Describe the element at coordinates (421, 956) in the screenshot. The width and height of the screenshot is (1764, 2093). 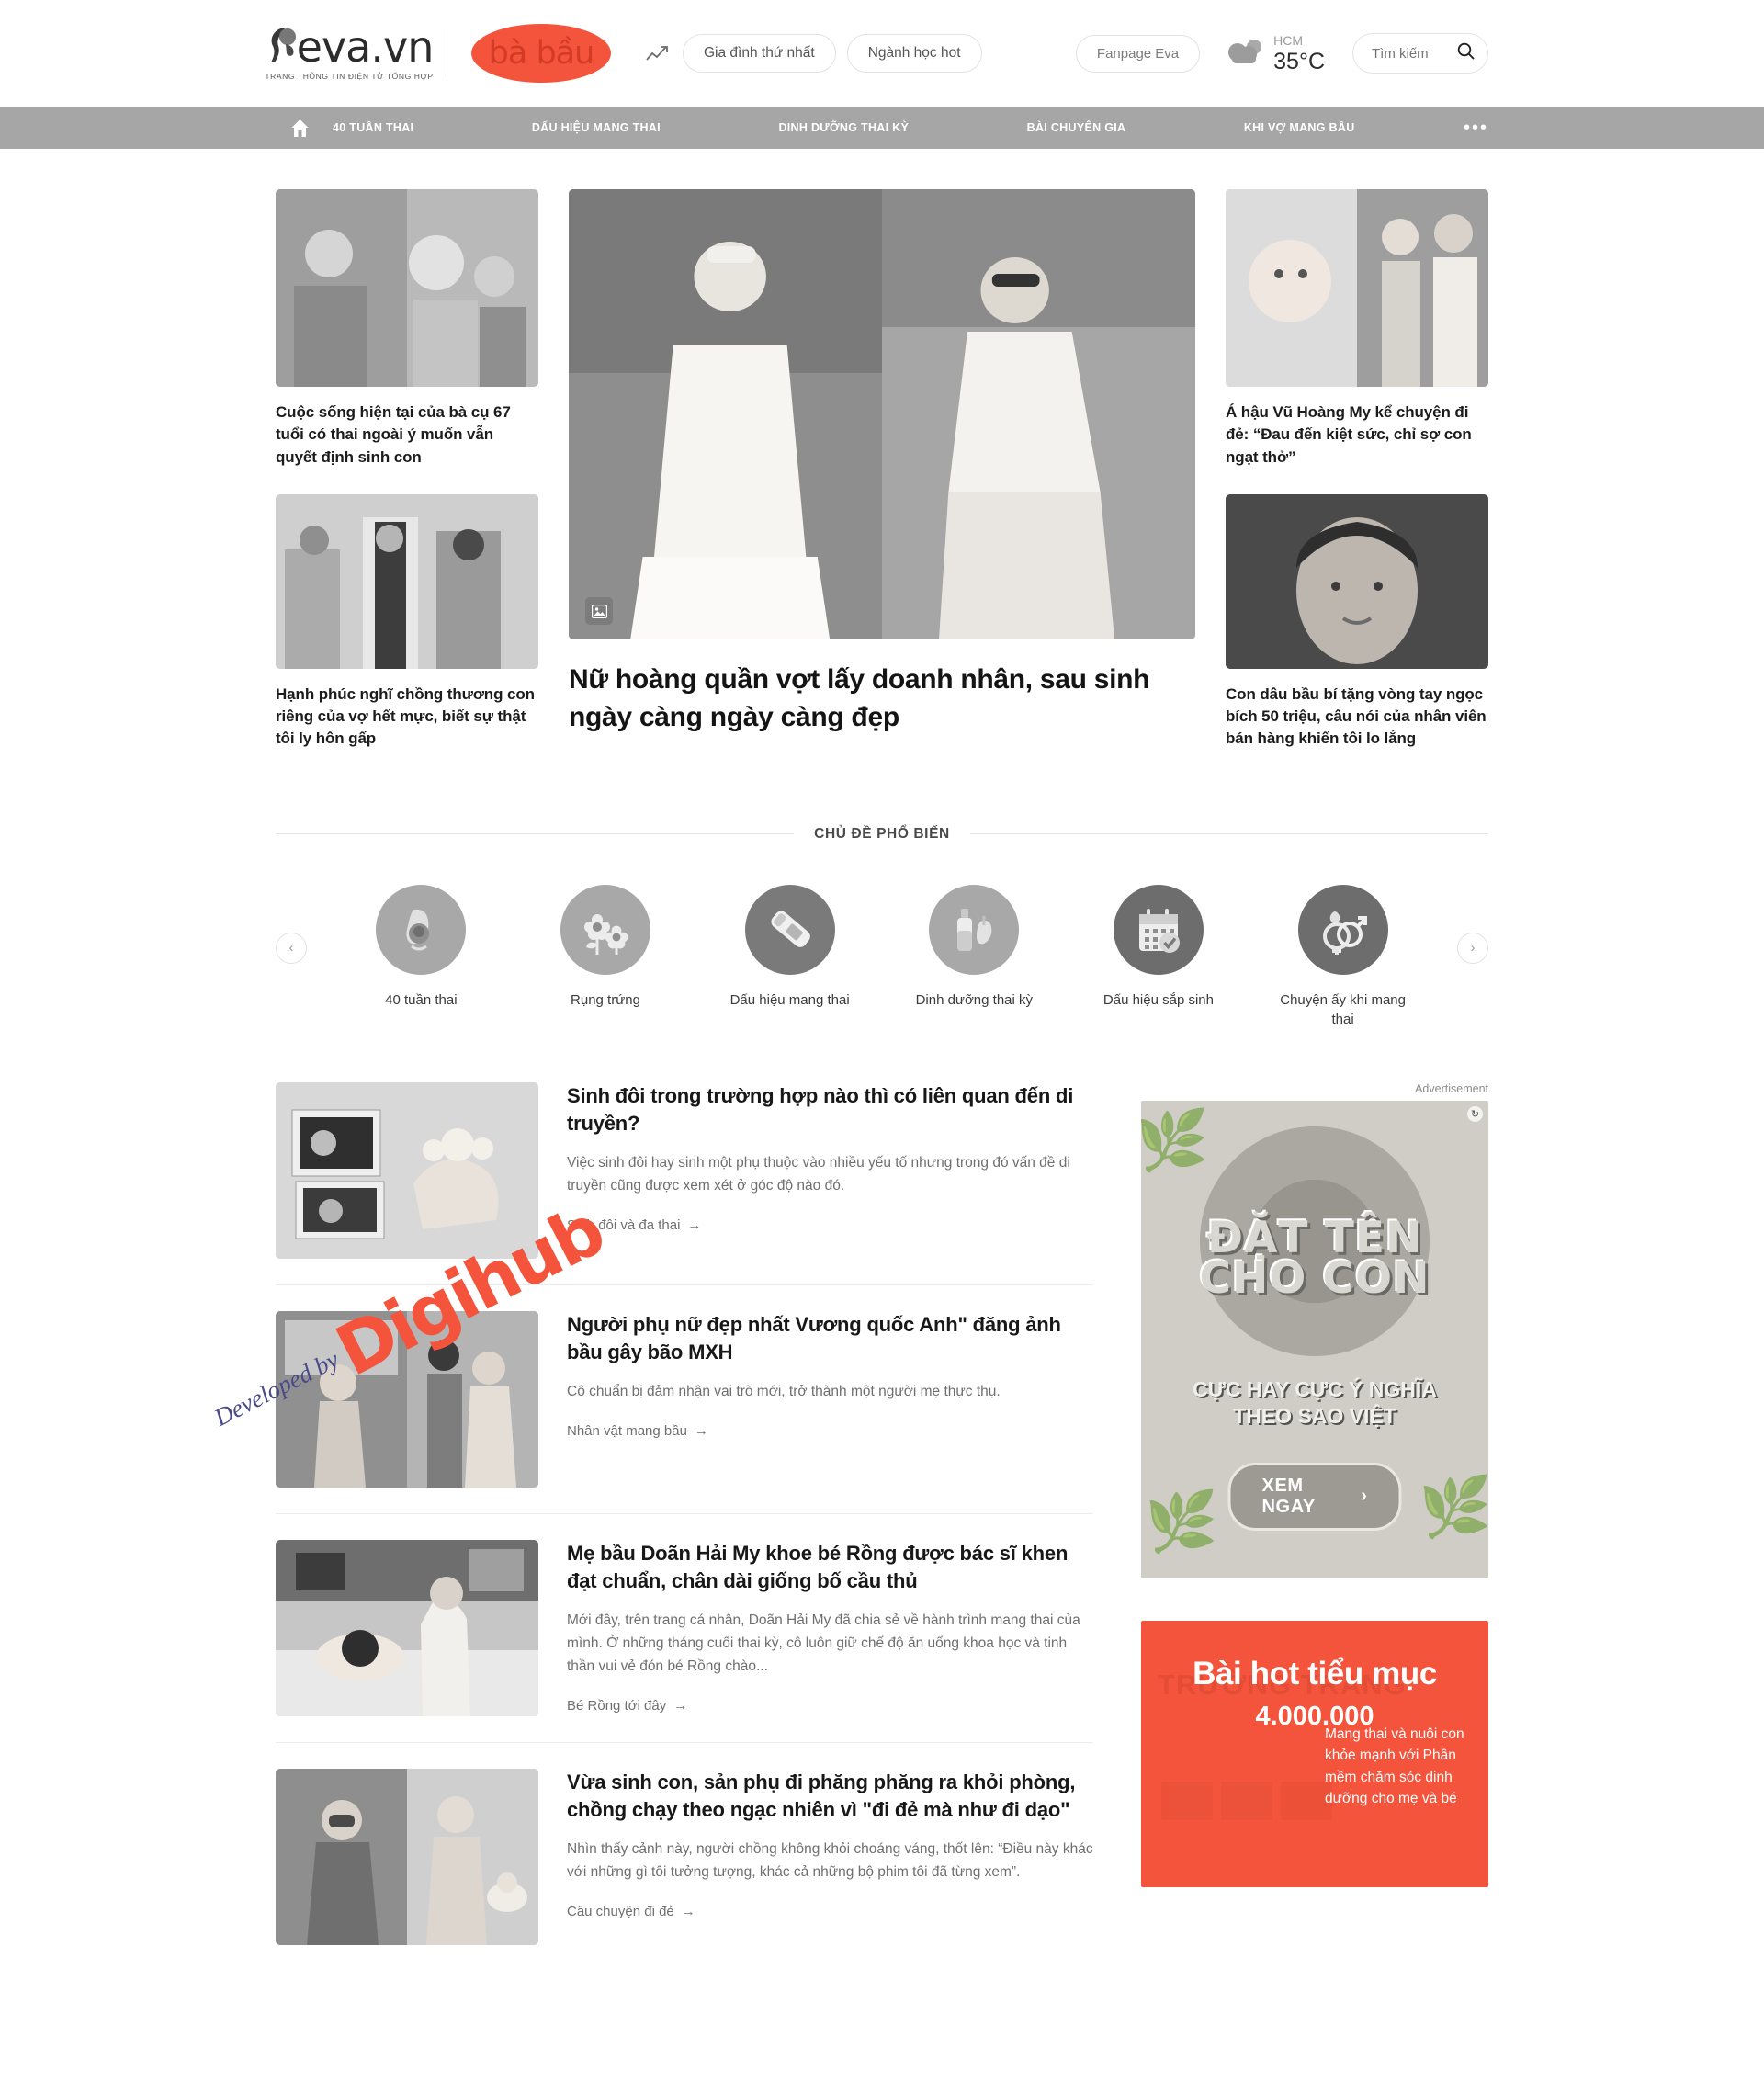
I see `topic-item-0: 40 tuần thai` at that location.